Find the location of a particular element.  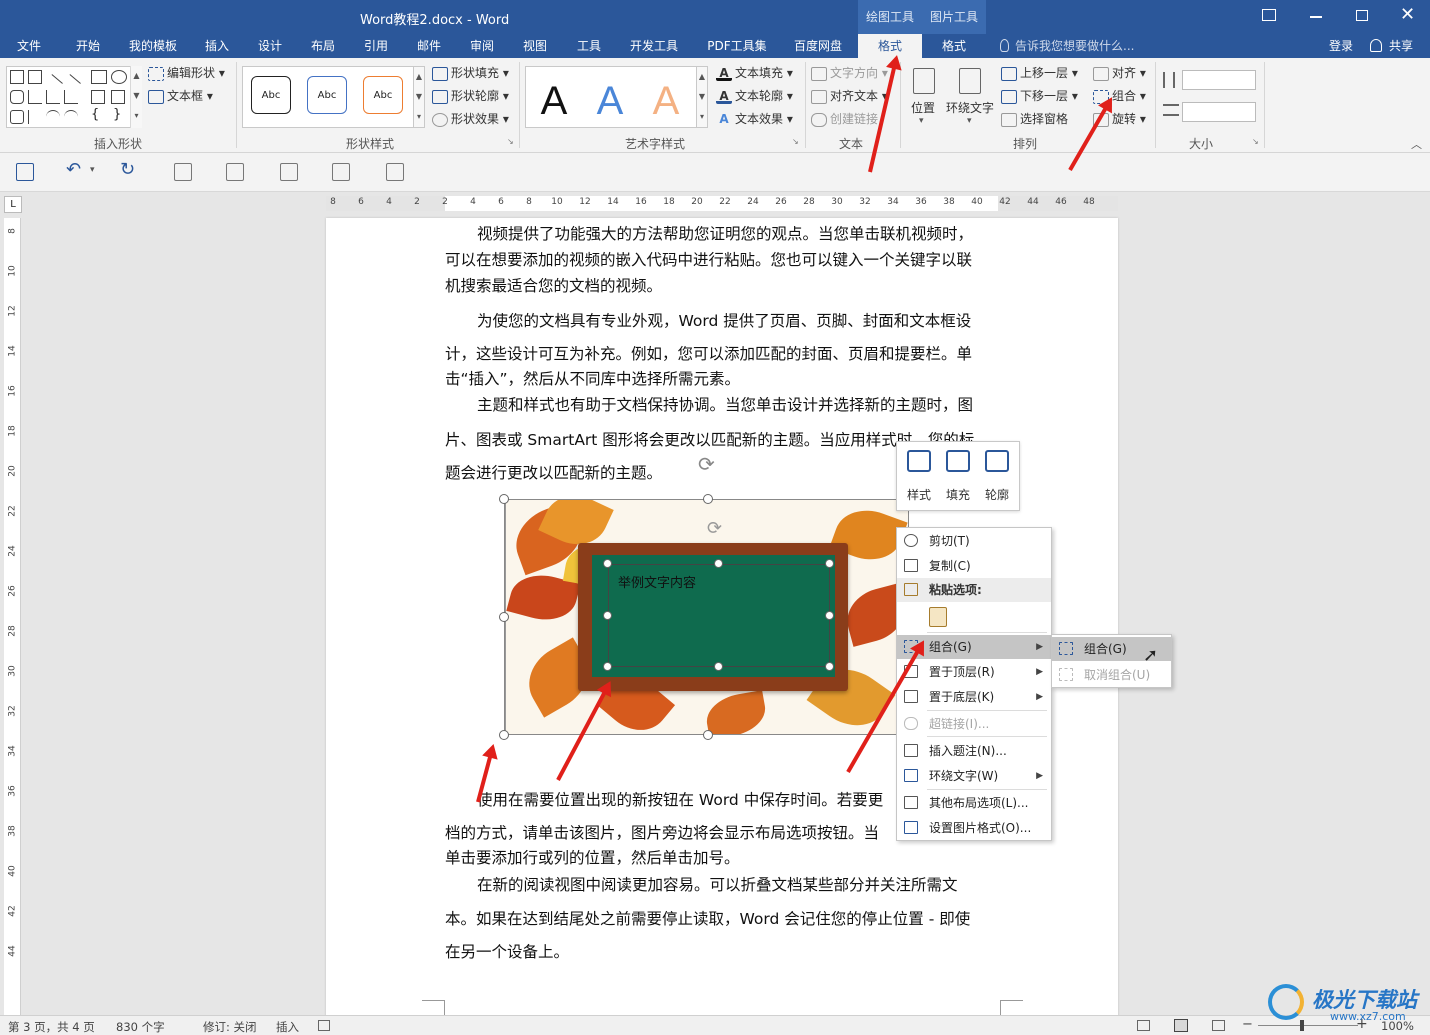

page-count: 第 3 页，共 4 页 is located at coordinates (51, 1027).